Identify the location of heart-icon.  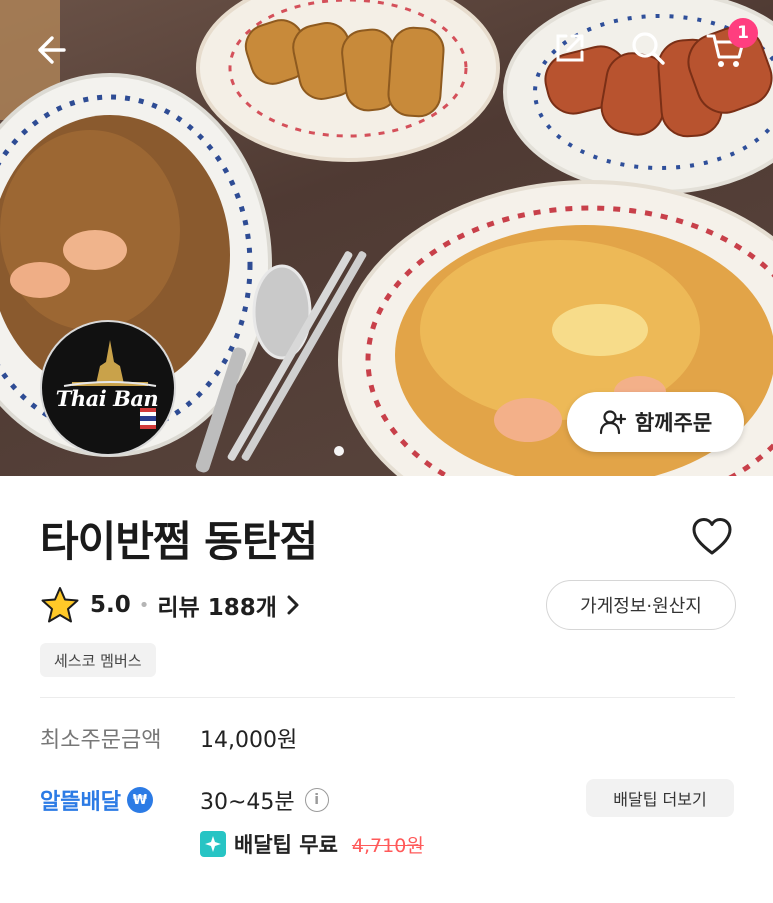
(712, 536).